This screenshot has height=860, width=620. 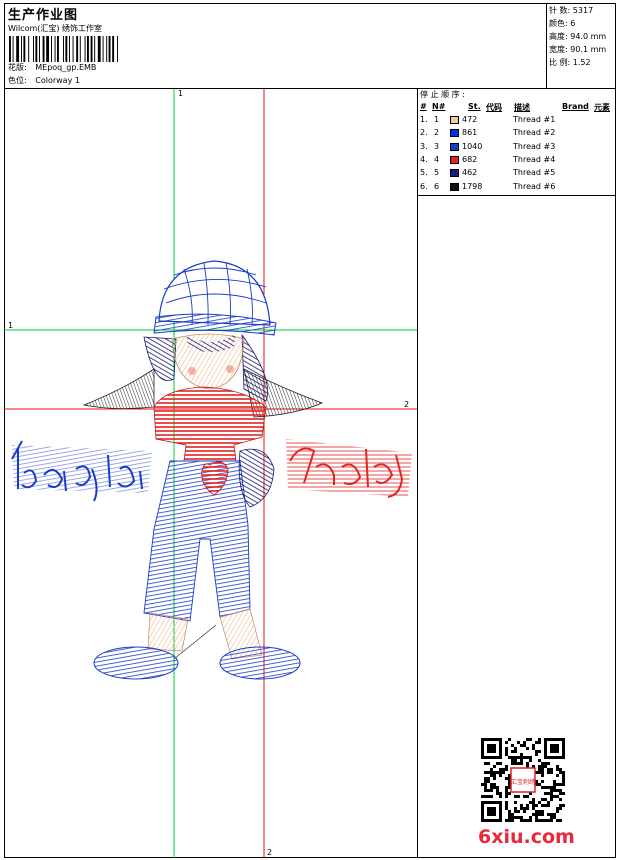 I want to click on thread-description: Thread #4, so click(x=534, y=159).